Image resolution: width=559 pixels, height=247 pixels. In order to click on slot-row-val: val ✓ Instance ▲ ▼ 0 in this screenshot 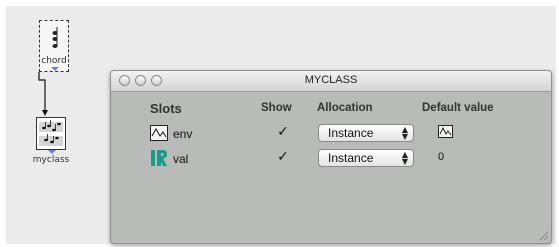, I will do `click(331, 159)`.